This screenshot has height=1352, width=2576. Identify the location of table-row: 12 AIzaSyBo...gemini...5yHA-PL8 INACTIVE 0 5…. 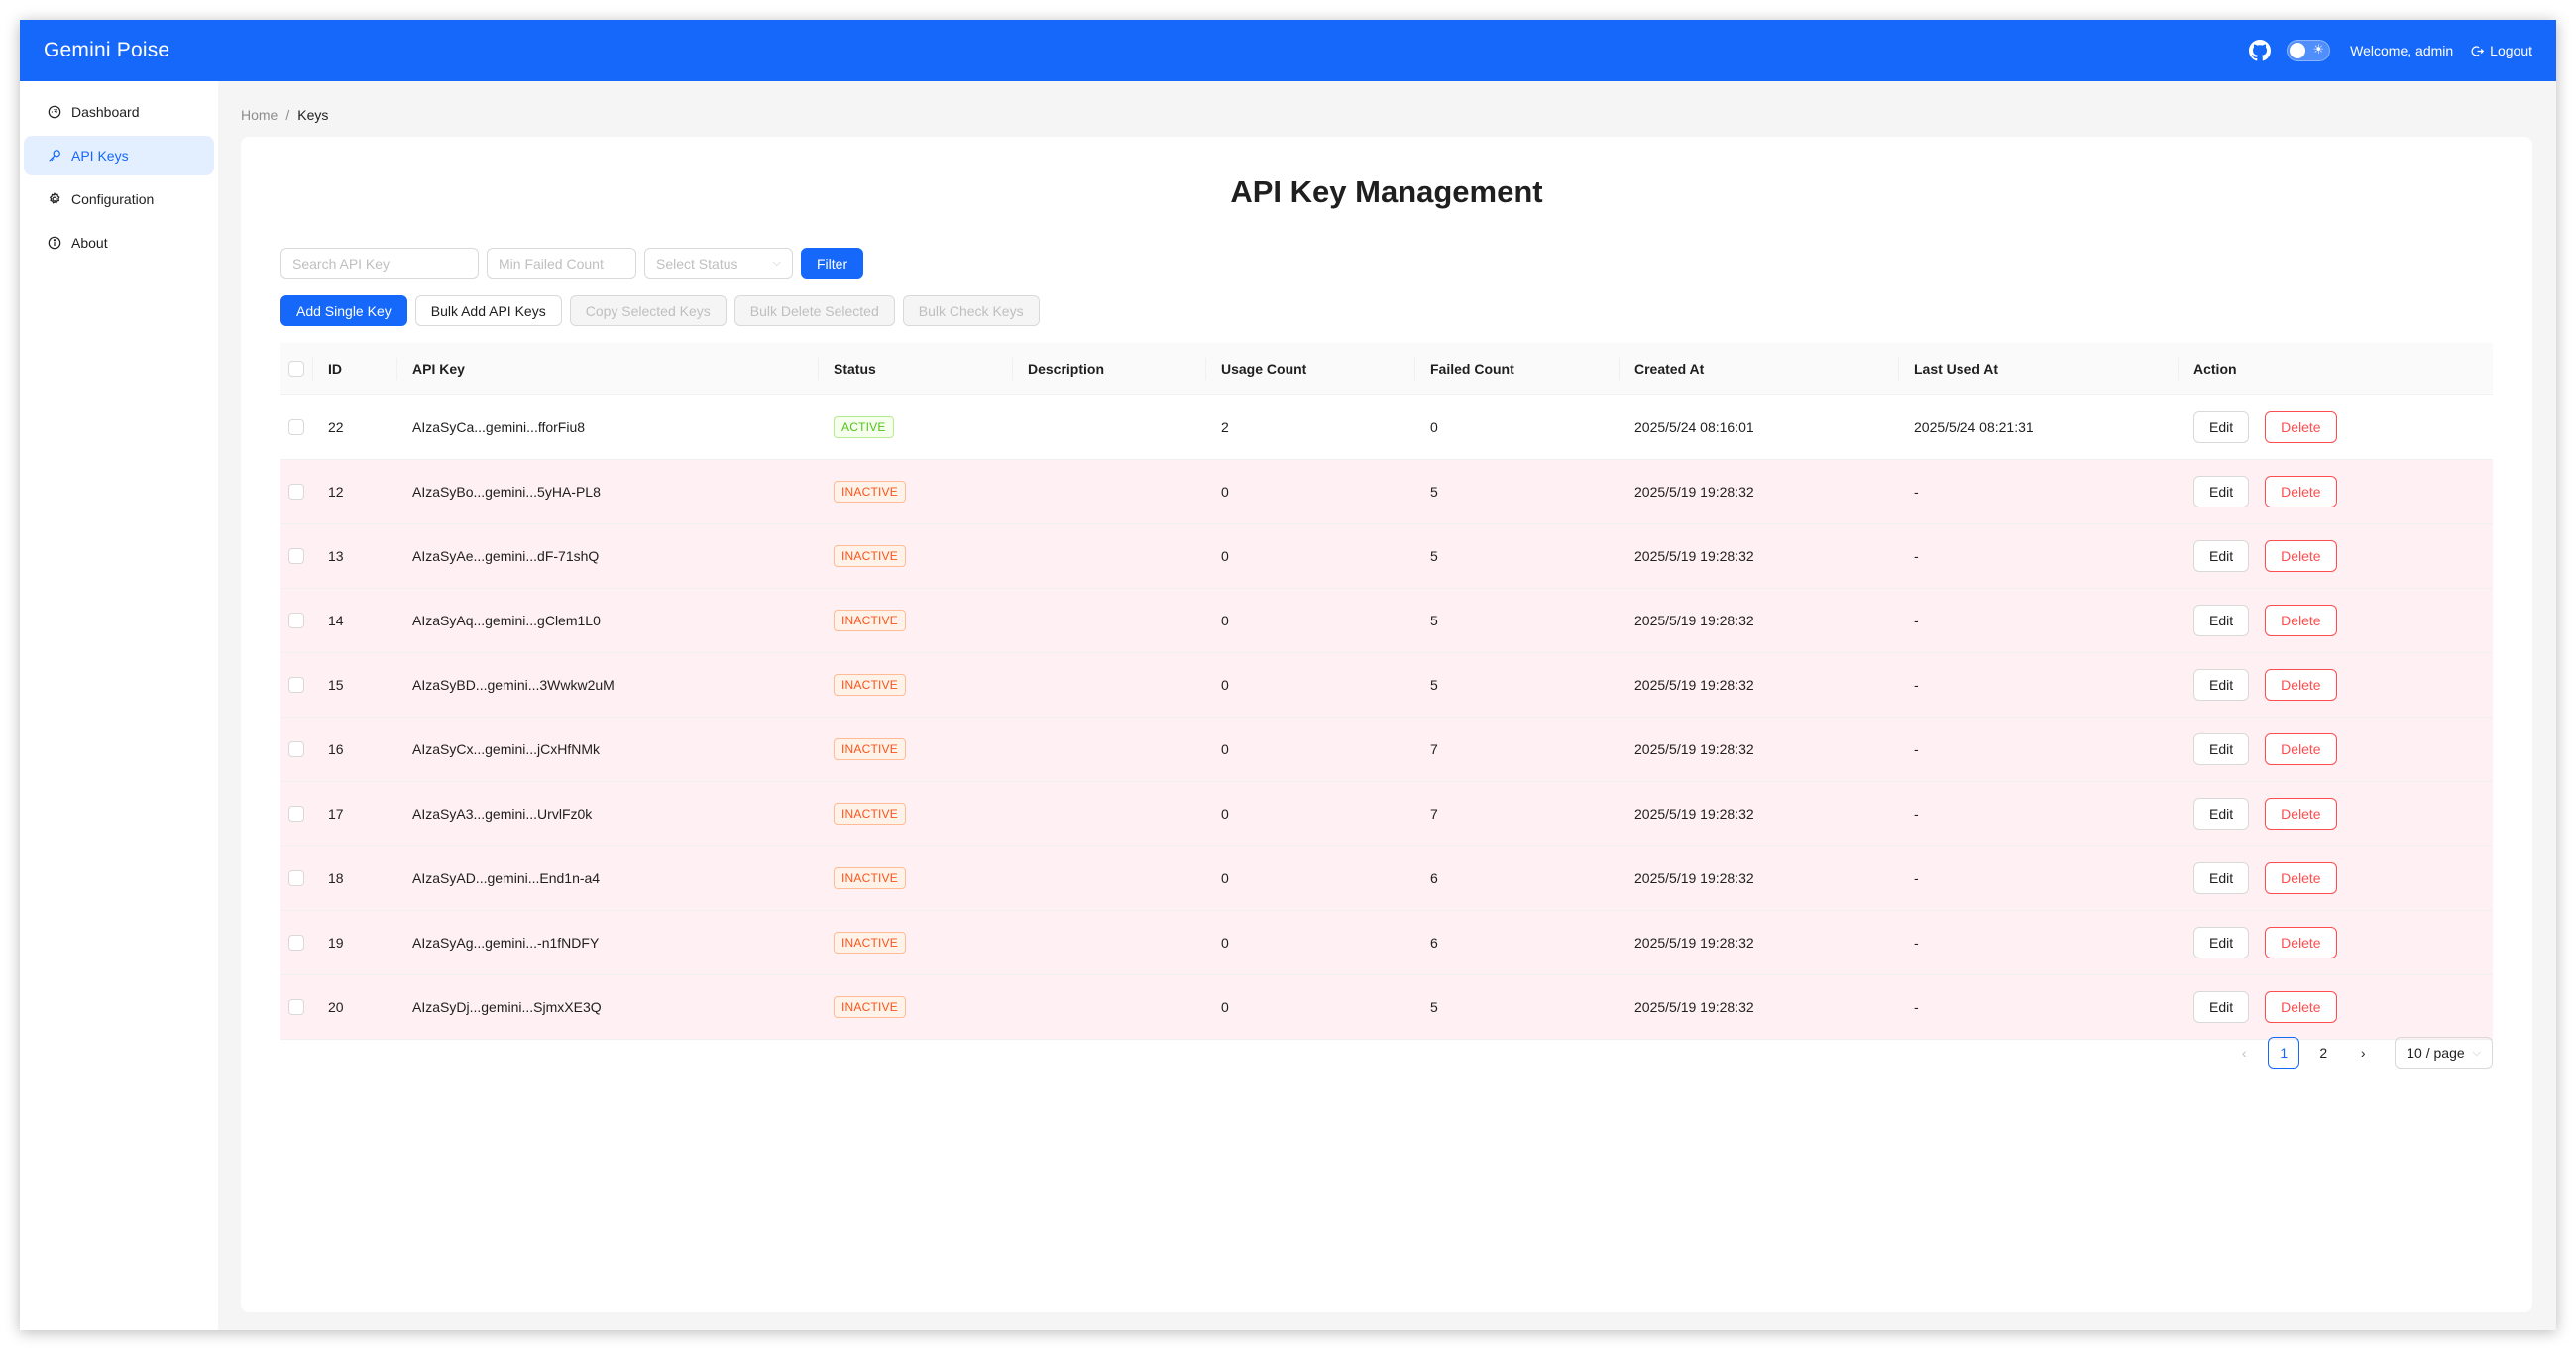
(1386, 492).